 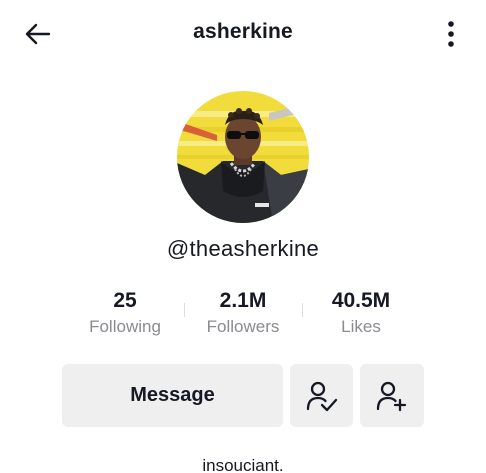 What do you see at coordinates (243, 300) in the screenshot?
I see `followers-count: 2.1M` at bounding box center [243, 300].